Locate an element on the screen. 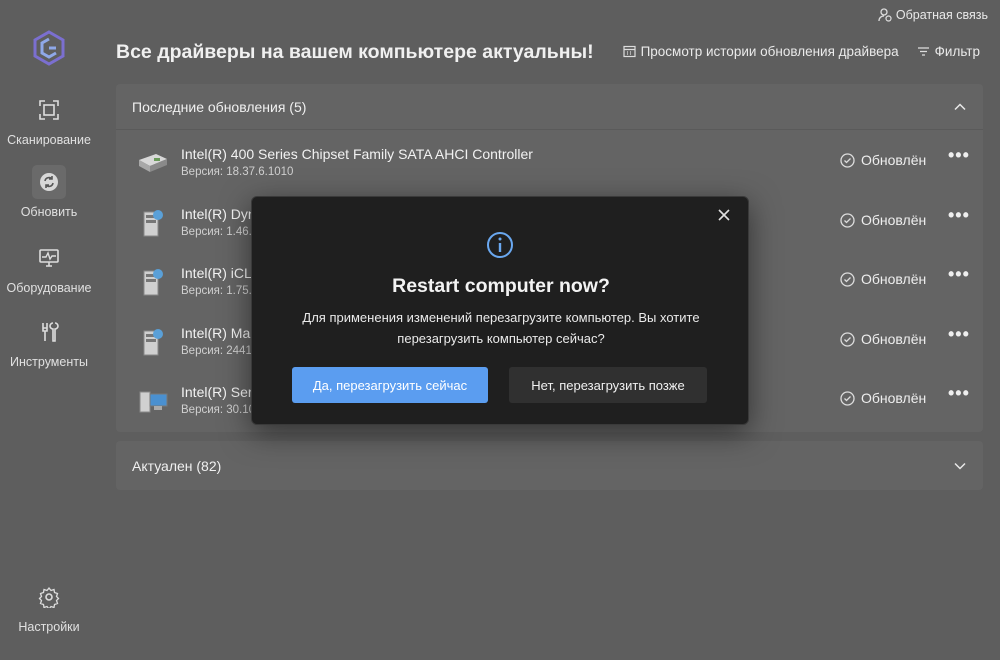 This screenshot has width=1000, height=660. scan-icon is located at coordinates (49, 110).